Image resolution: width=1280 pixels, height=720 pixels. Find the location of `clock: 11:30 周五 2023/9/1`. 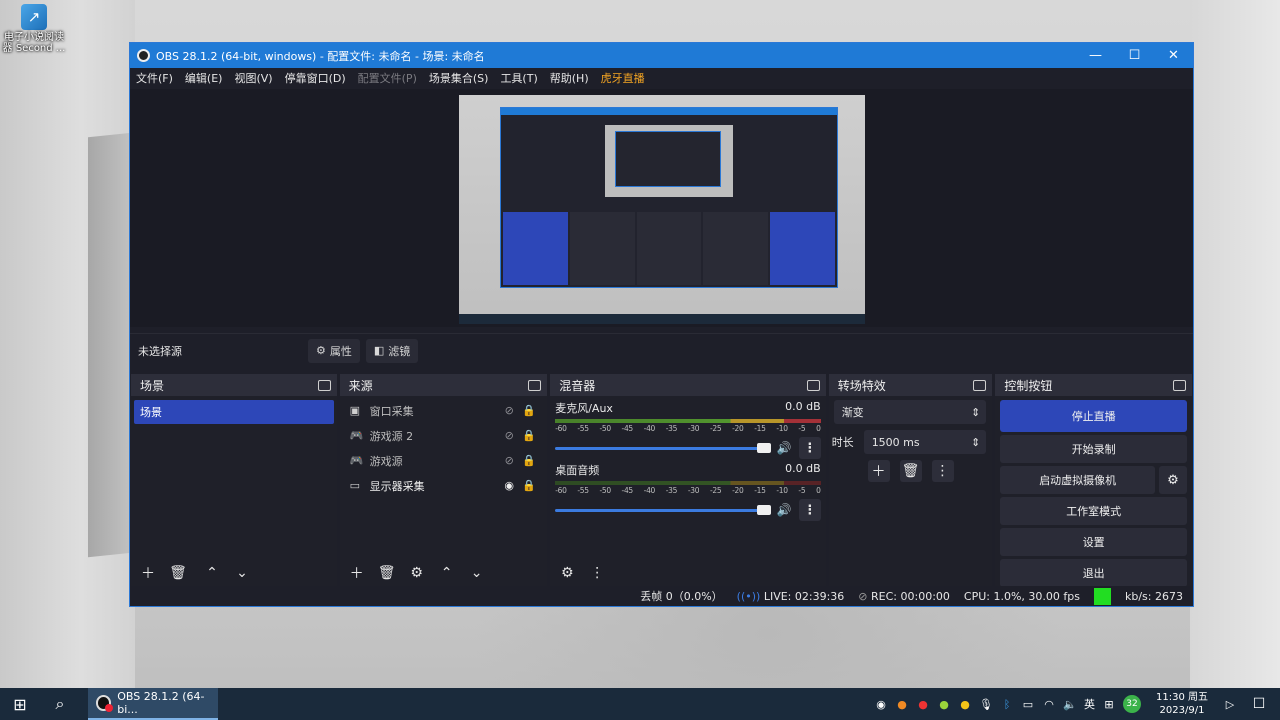

clock: 11:30 周五 2023/9/1 is located at coordinates (1182, 704).